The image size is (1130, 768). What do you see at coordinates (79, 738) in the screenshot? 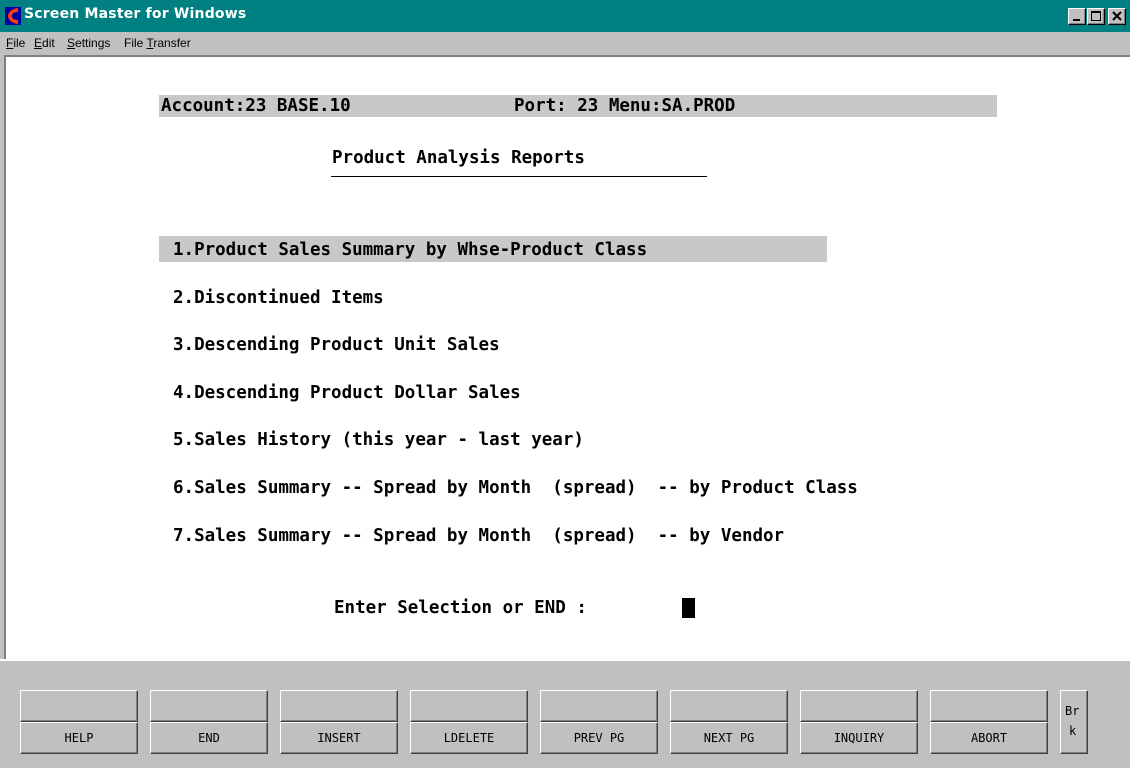
I see `help-button: HELP` at bounding box center [79, 738].